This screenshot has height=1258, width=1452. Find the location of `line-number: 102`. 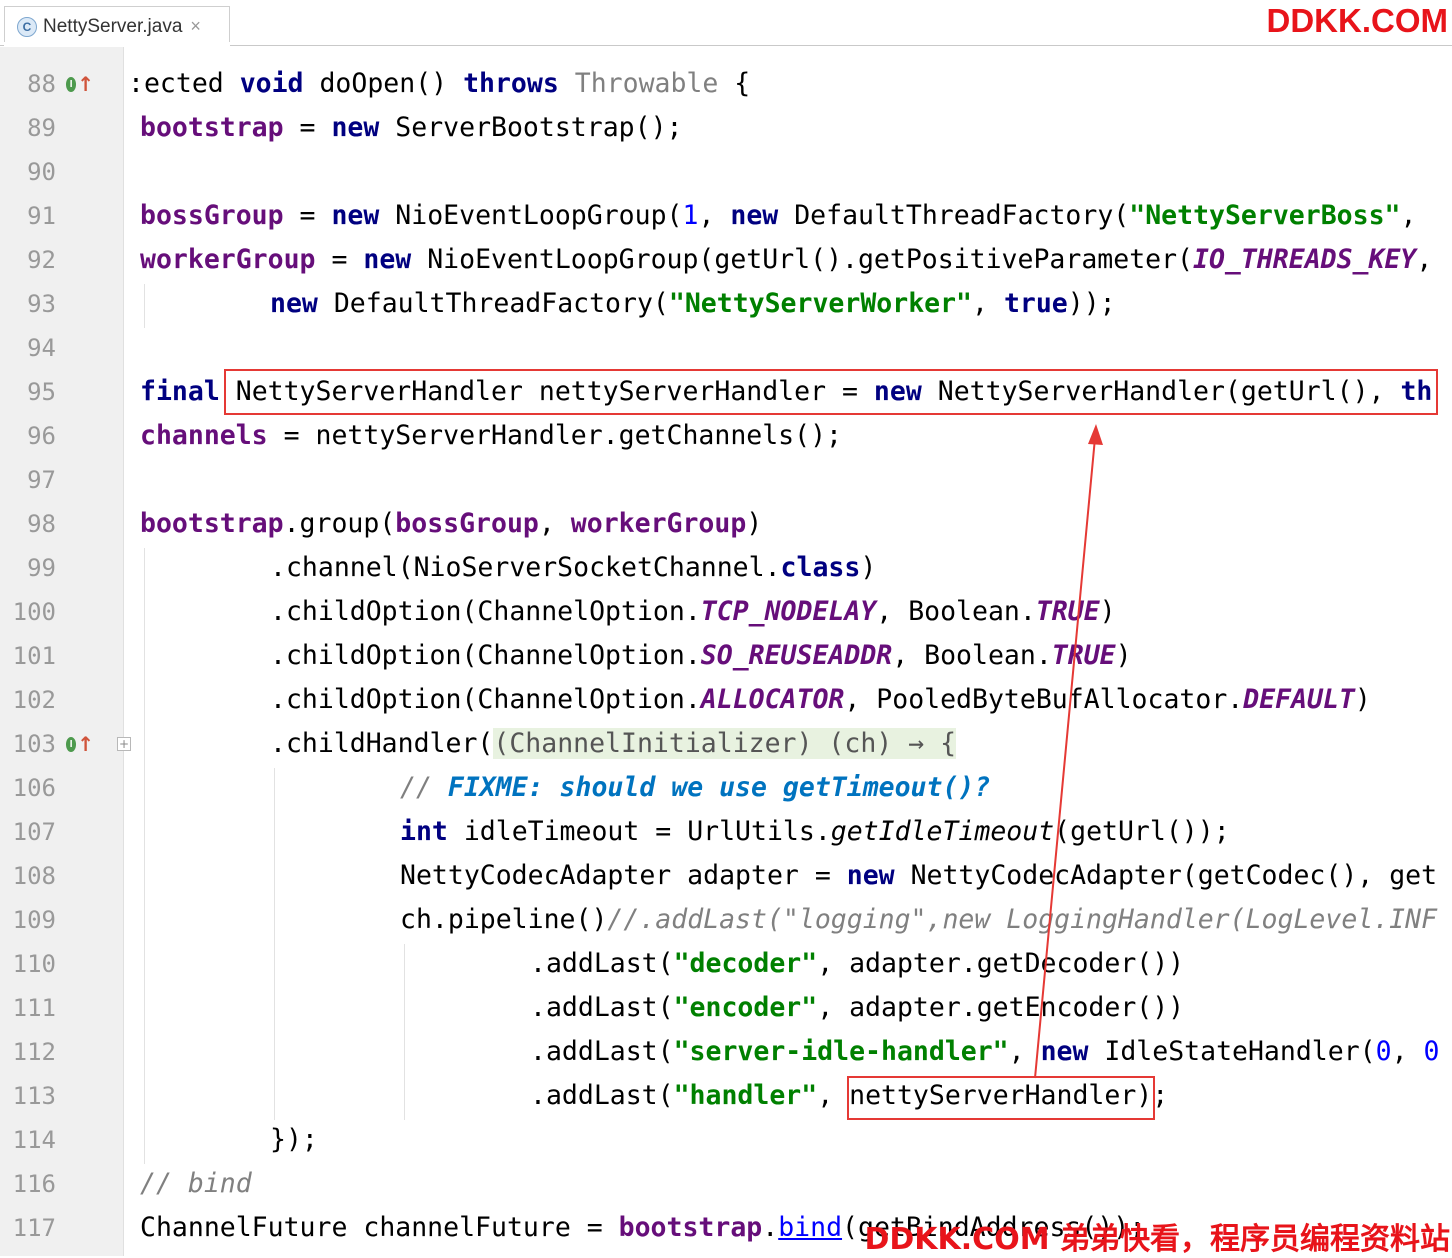

line-number: 102 is located at coordinates (34, 700).